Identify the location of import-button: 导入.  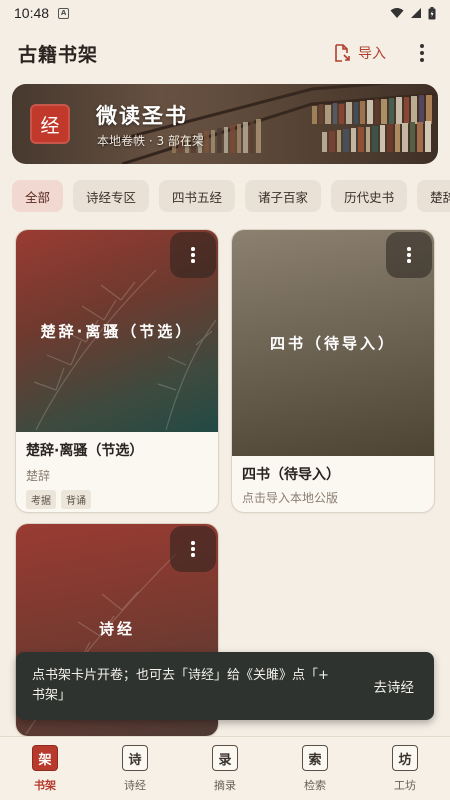
(360, 53).